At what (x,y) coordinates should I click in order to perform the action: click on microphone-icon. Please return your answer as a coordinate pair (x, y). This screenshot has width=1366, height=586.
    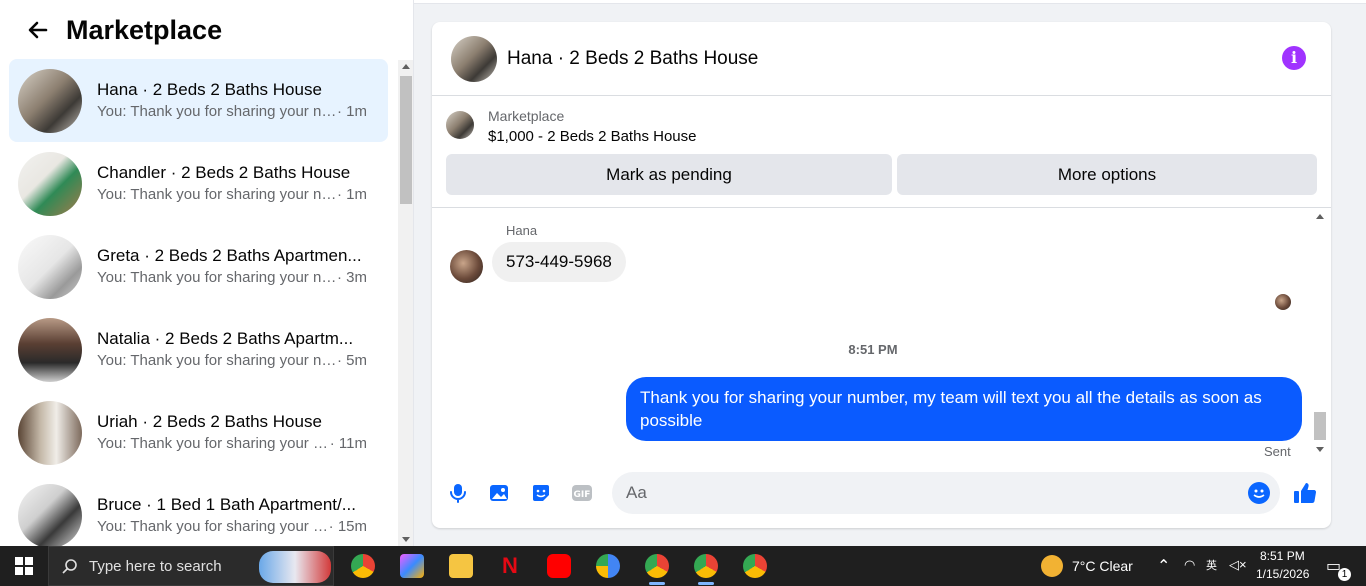
    Looking at the image, I should click on (458, 493).